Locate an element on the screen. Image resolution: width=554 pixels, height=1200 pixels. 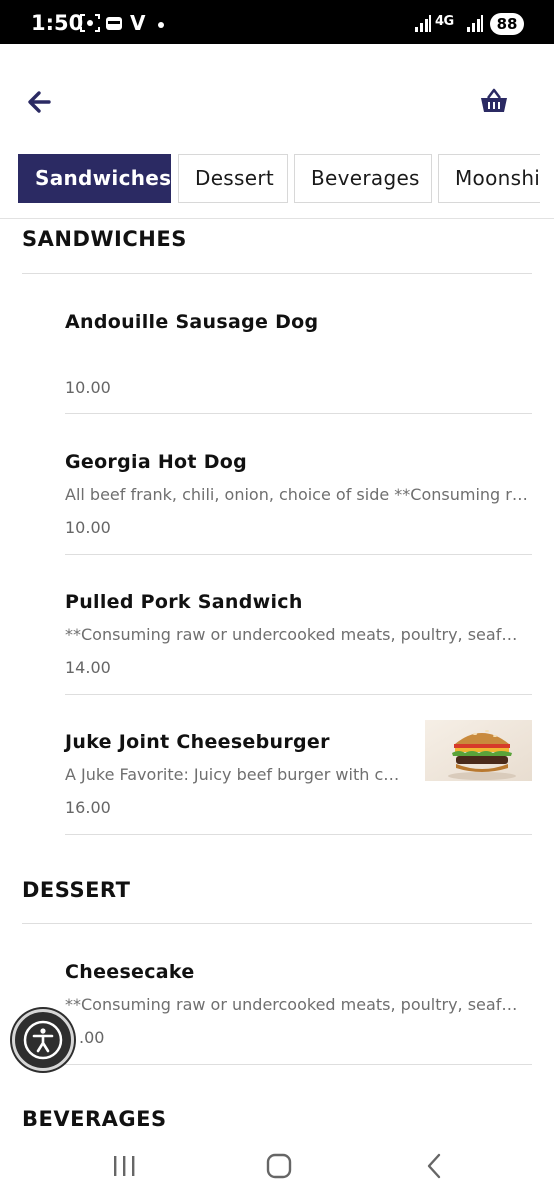
category-tabs: Sandwiches Dessert Beverages Moonshine is located at coordinates (279, 179).